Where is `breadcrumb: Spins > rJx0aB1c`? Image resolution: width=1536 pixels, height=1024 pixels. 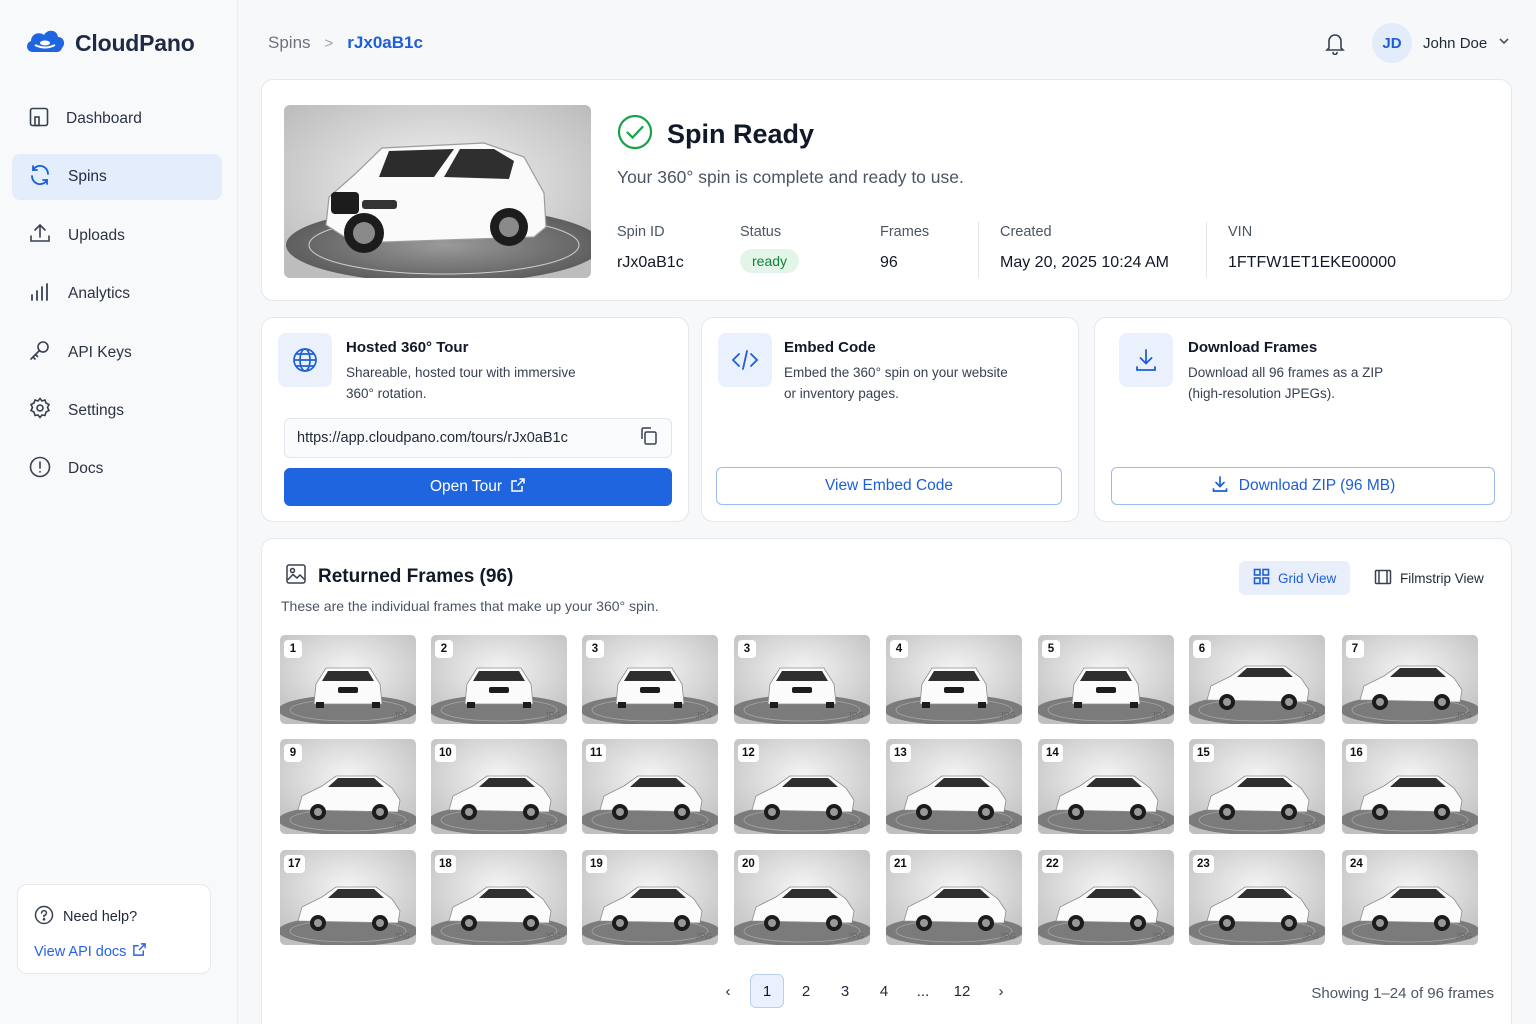
breadcrumb: Spins > rJx0aB1c is located at coordinates (345, 43).